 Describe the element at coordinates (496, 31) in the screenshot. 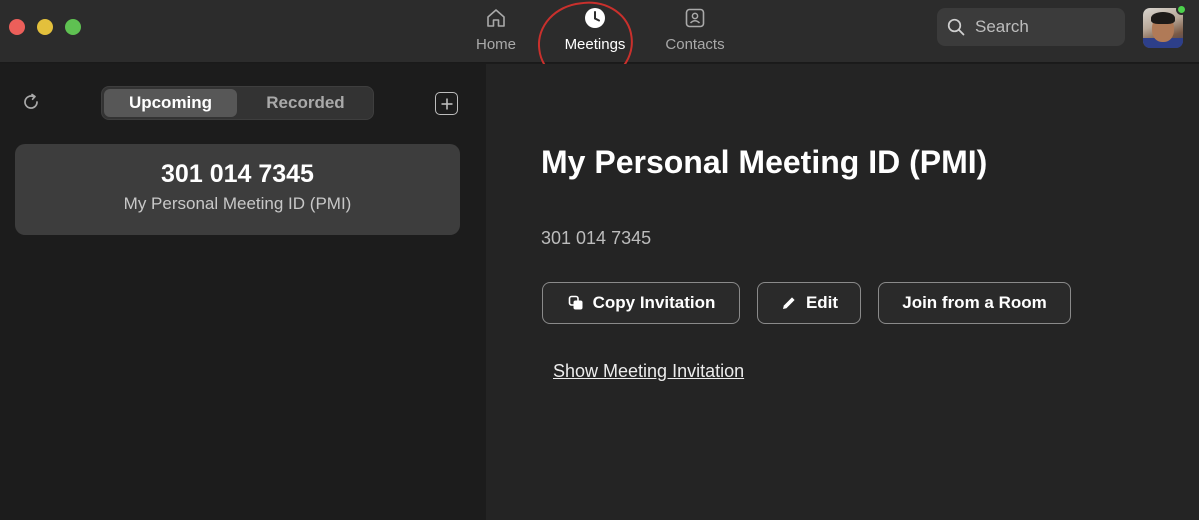

I see `nav-tab-home: Home` at that location.